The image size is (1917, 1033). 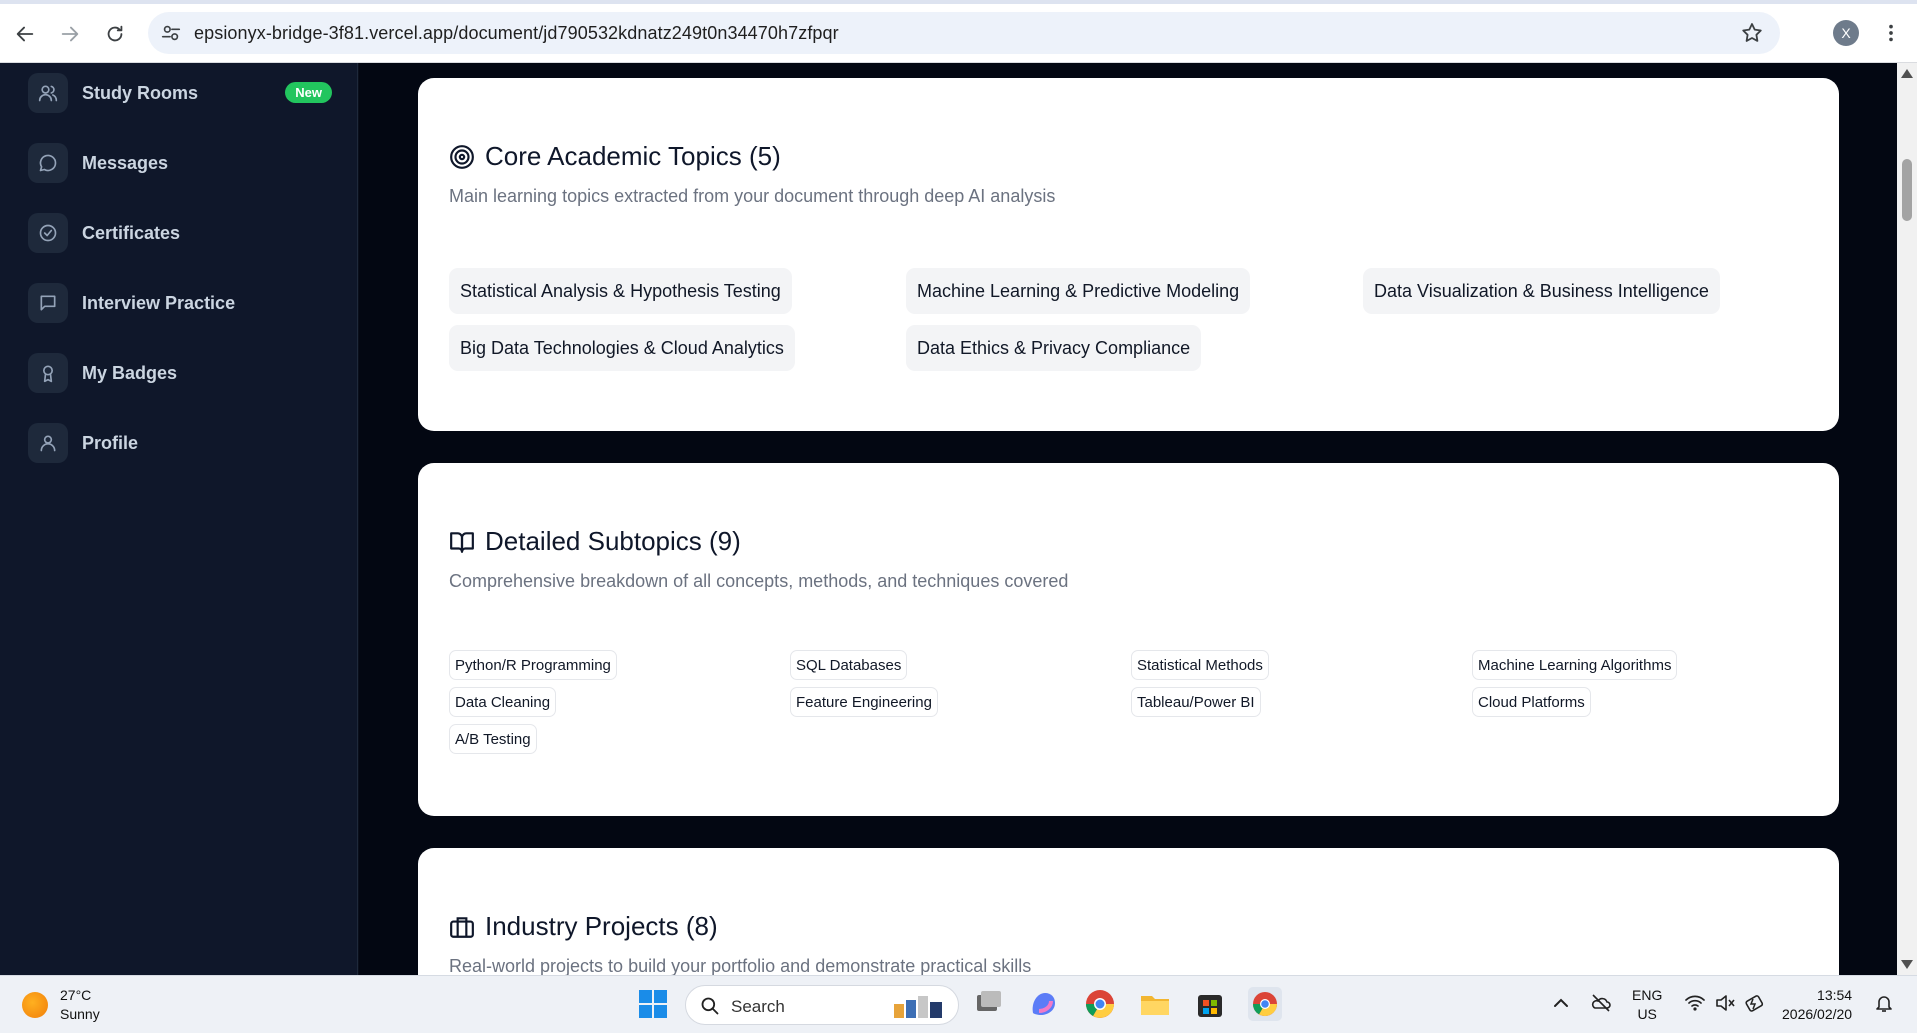 What do you see at coordinates (171, 33) in the screenshot?
I see `site-info-icon` at bounding box center [171, 33].